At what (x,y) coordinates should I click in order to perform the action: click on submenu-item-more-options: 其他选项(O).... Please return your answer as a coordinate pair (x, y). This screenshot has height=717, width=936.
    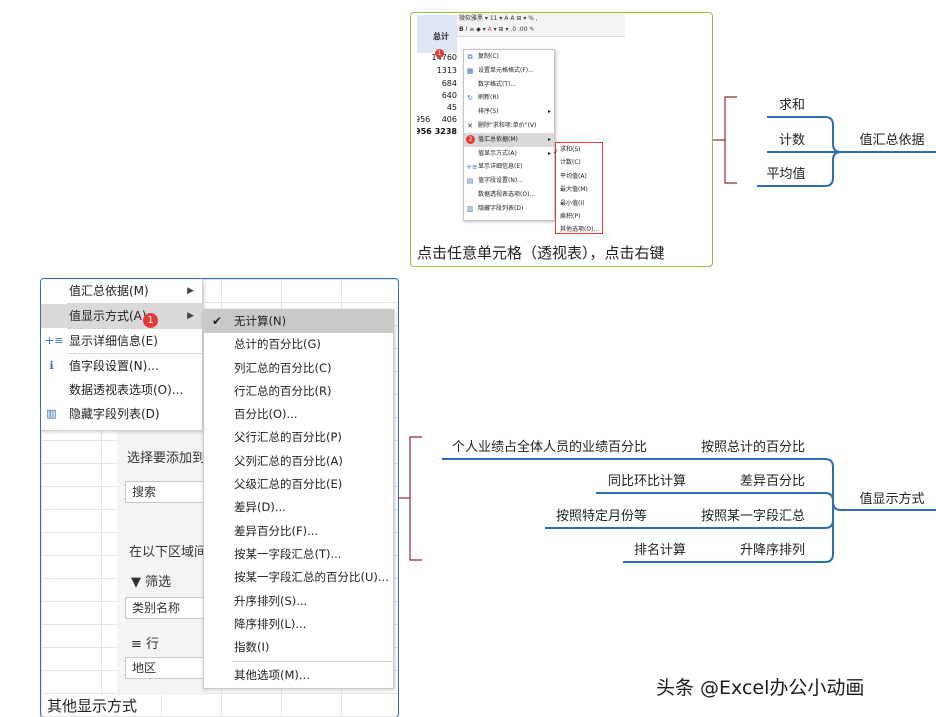
    Looking at the image, I should click on (579, 229).